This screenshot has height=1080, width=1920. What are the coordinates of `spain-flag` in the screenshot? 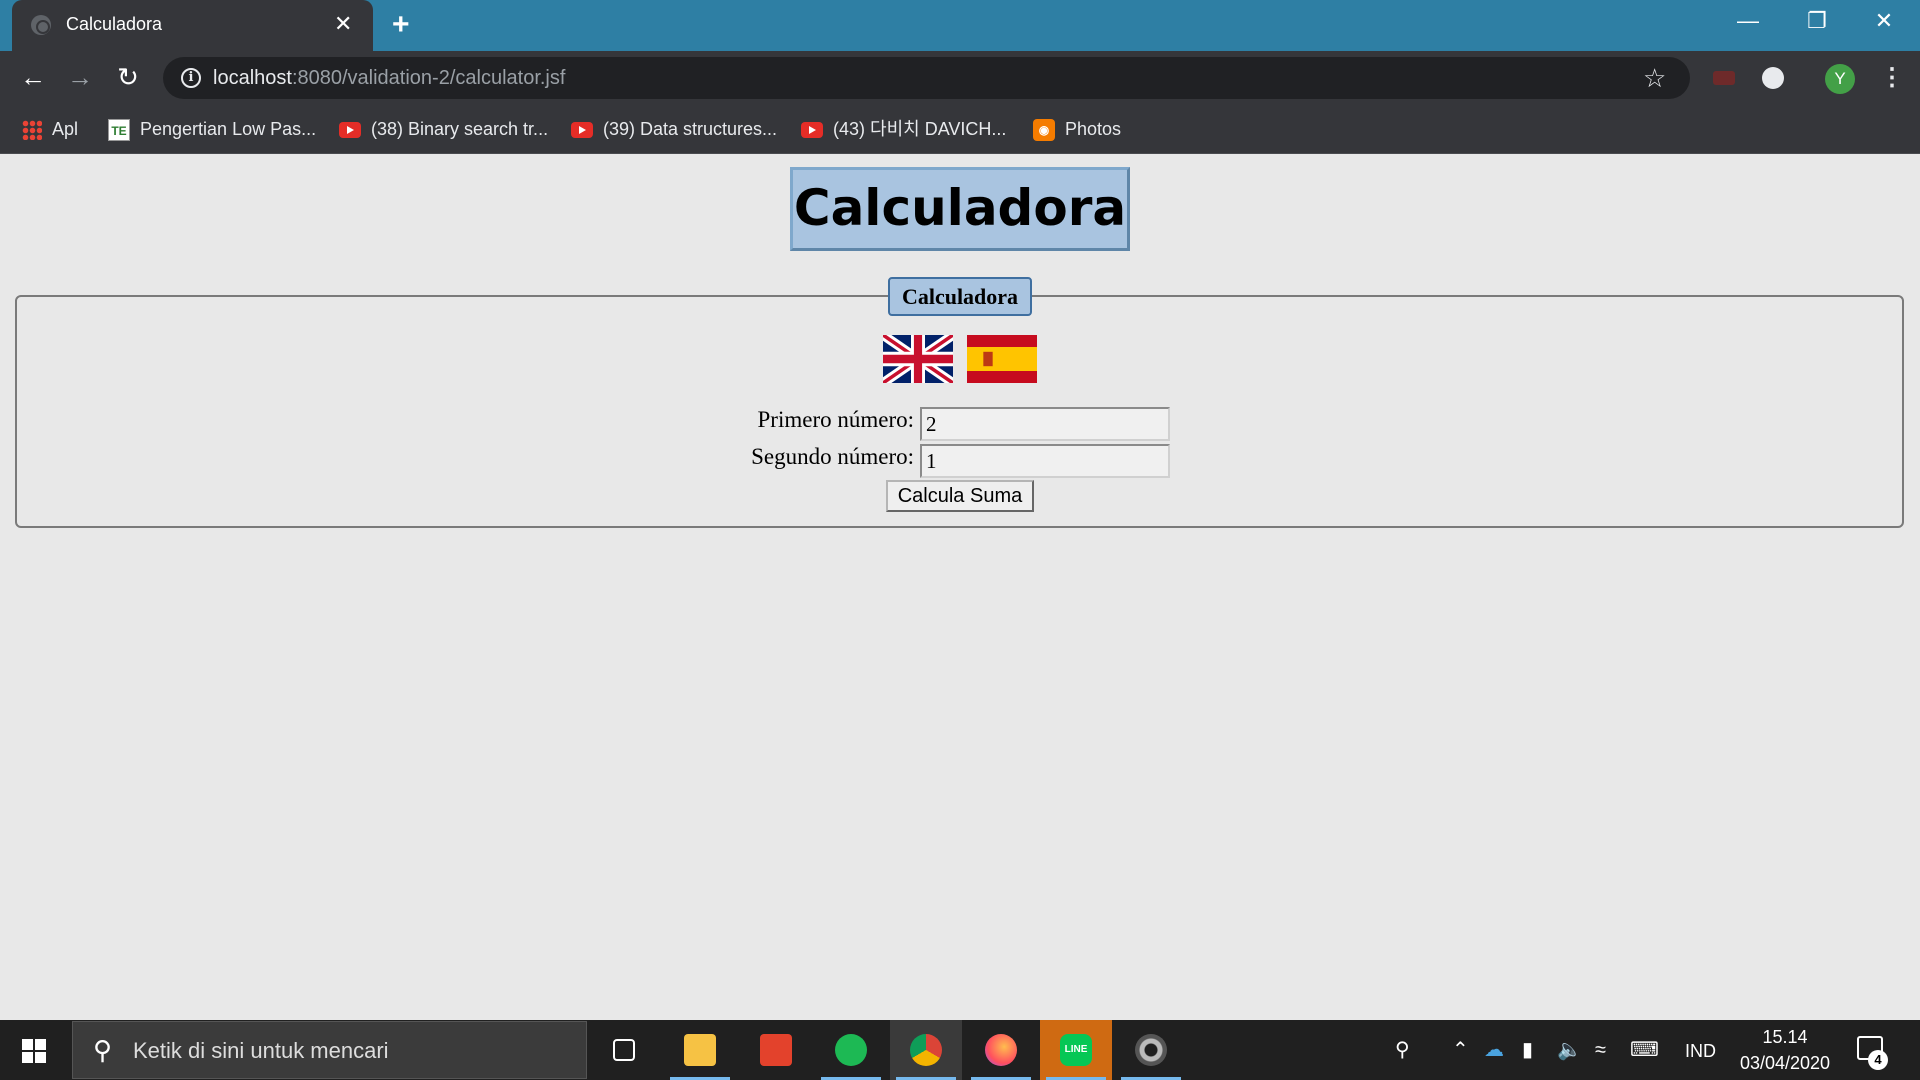 It's located at (1002, 359).